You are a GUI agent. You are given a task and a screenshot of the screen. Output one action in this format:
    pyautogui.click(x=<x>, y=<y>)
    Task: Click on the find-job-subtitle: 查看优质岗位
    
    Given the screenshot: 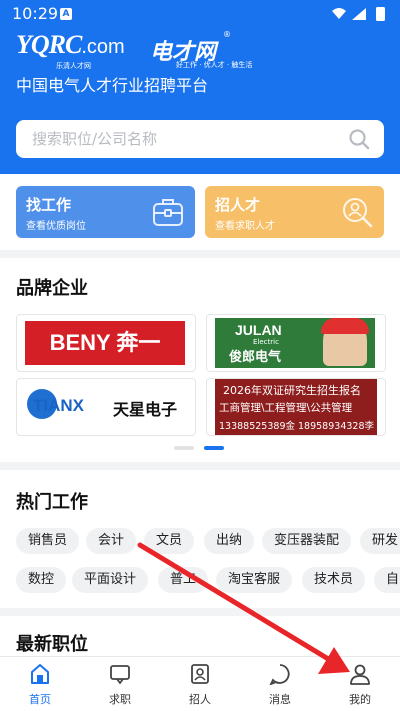 What is the action you would take?
    pyautogui.click(x=56, y=226)
    